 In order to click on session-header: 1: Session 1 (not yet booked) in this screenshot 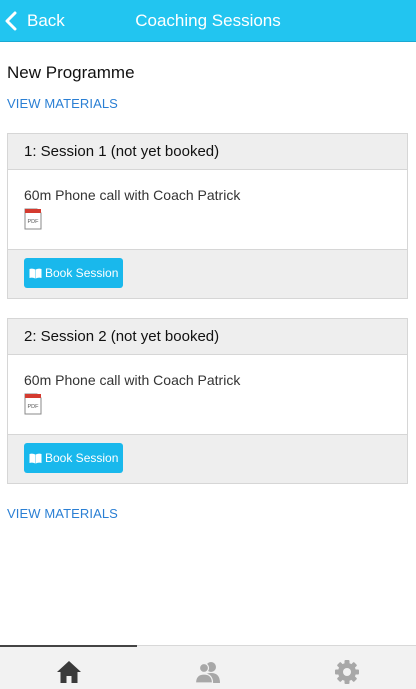, I will do `click(207, 152)`.